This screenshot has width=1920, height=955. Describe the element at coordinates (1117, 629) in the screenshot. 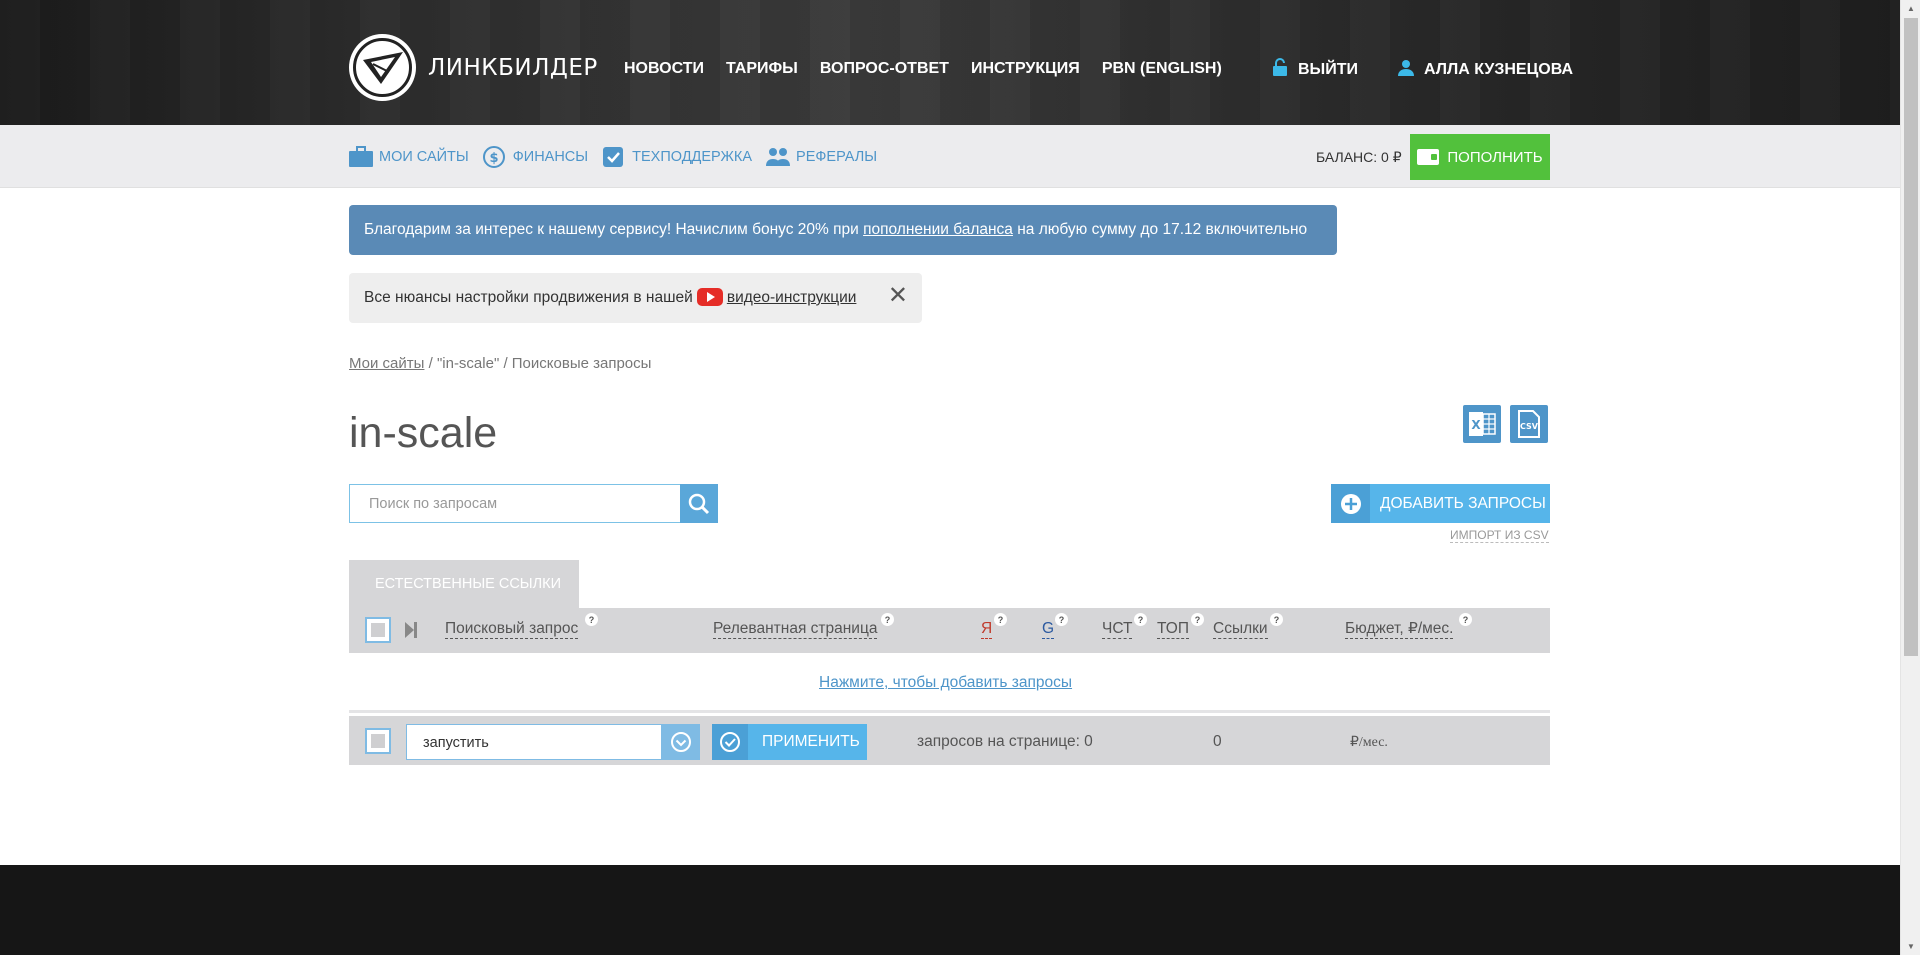

I see `col-freq: ЧСТ` at that location.